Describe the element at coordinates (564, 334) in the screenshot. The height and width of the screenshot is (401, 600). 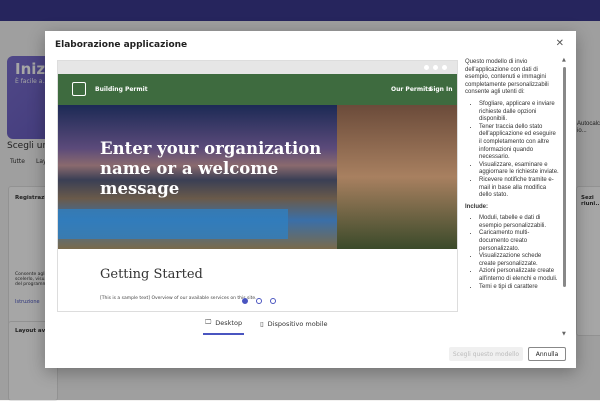
I see `scroll-down-icon: ▼` at that location.